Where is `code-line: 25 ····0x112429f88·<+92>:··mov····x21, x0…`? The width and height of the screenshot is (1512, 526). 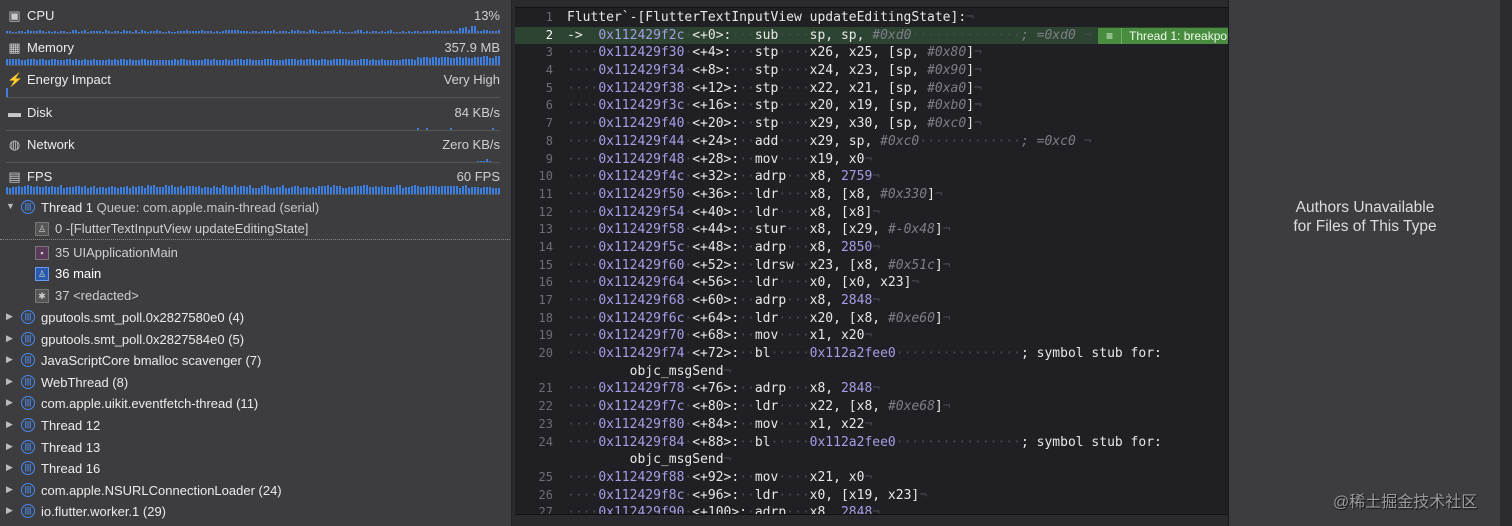 code-line: 25 ····0x112429f88·<+92>:··mov····x21, x0… is located at coordinates (871, 478).